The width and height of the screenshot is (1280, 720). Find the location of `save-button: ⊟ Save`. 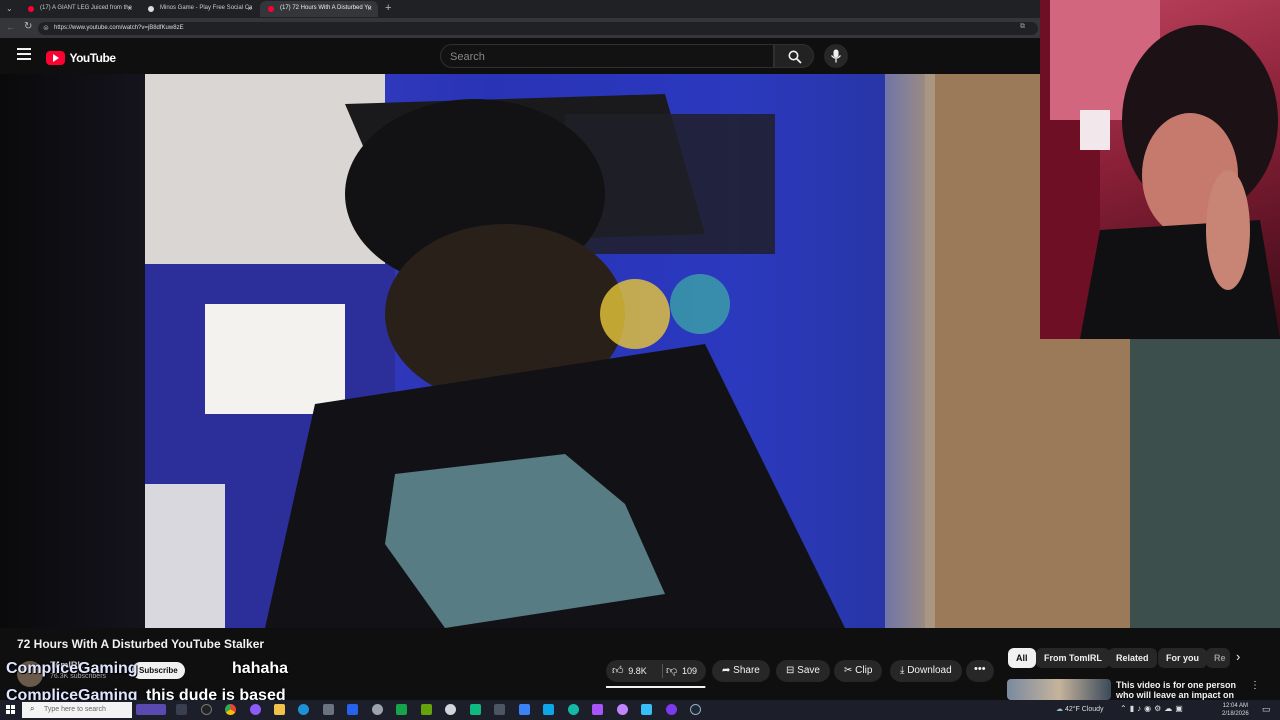

save-button: ⊟ Save is located at coordinates (803, 671).